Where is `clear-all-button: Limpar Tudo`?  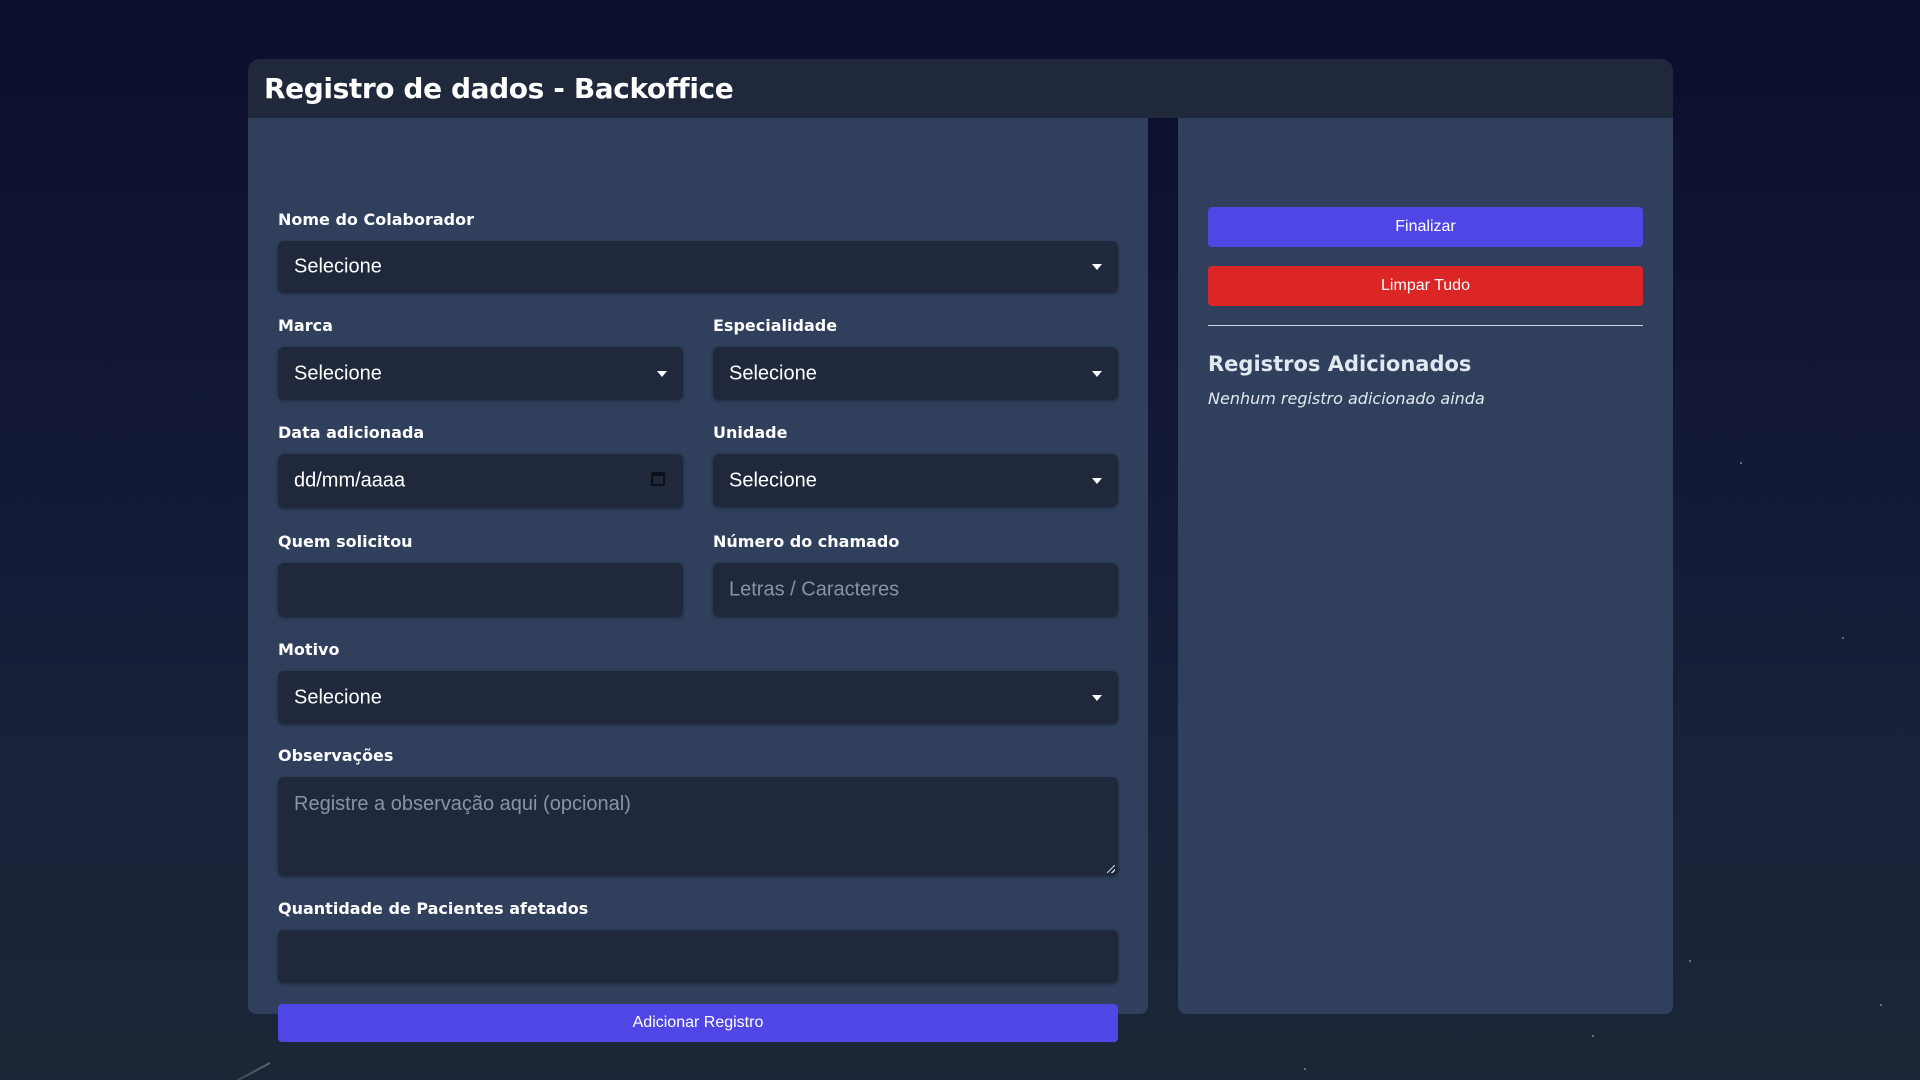
clear-all-button: Limpar Tudo is located at coordinates (1425, 286).